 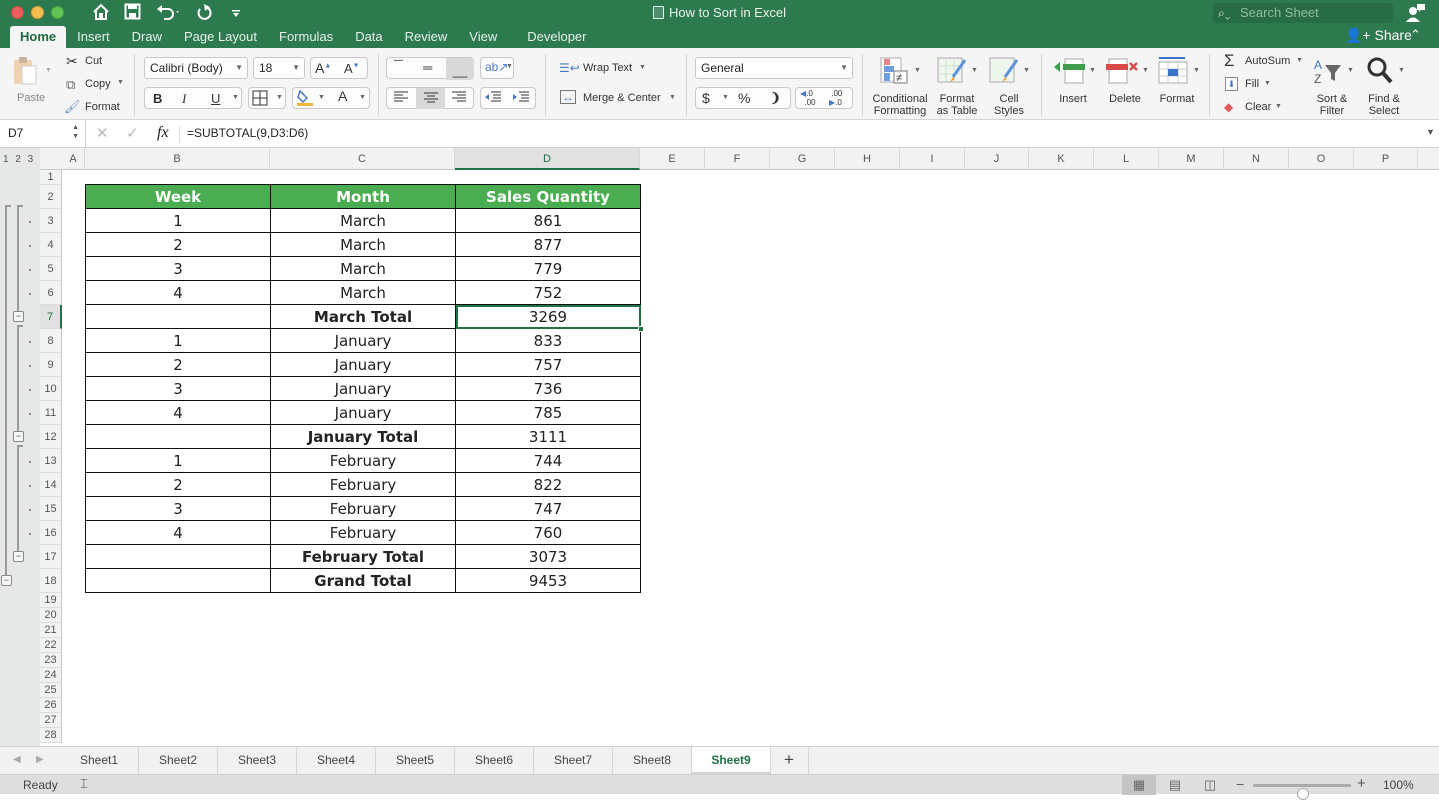 I want to click on cell-month: February Total, so click(x=363, y=556).